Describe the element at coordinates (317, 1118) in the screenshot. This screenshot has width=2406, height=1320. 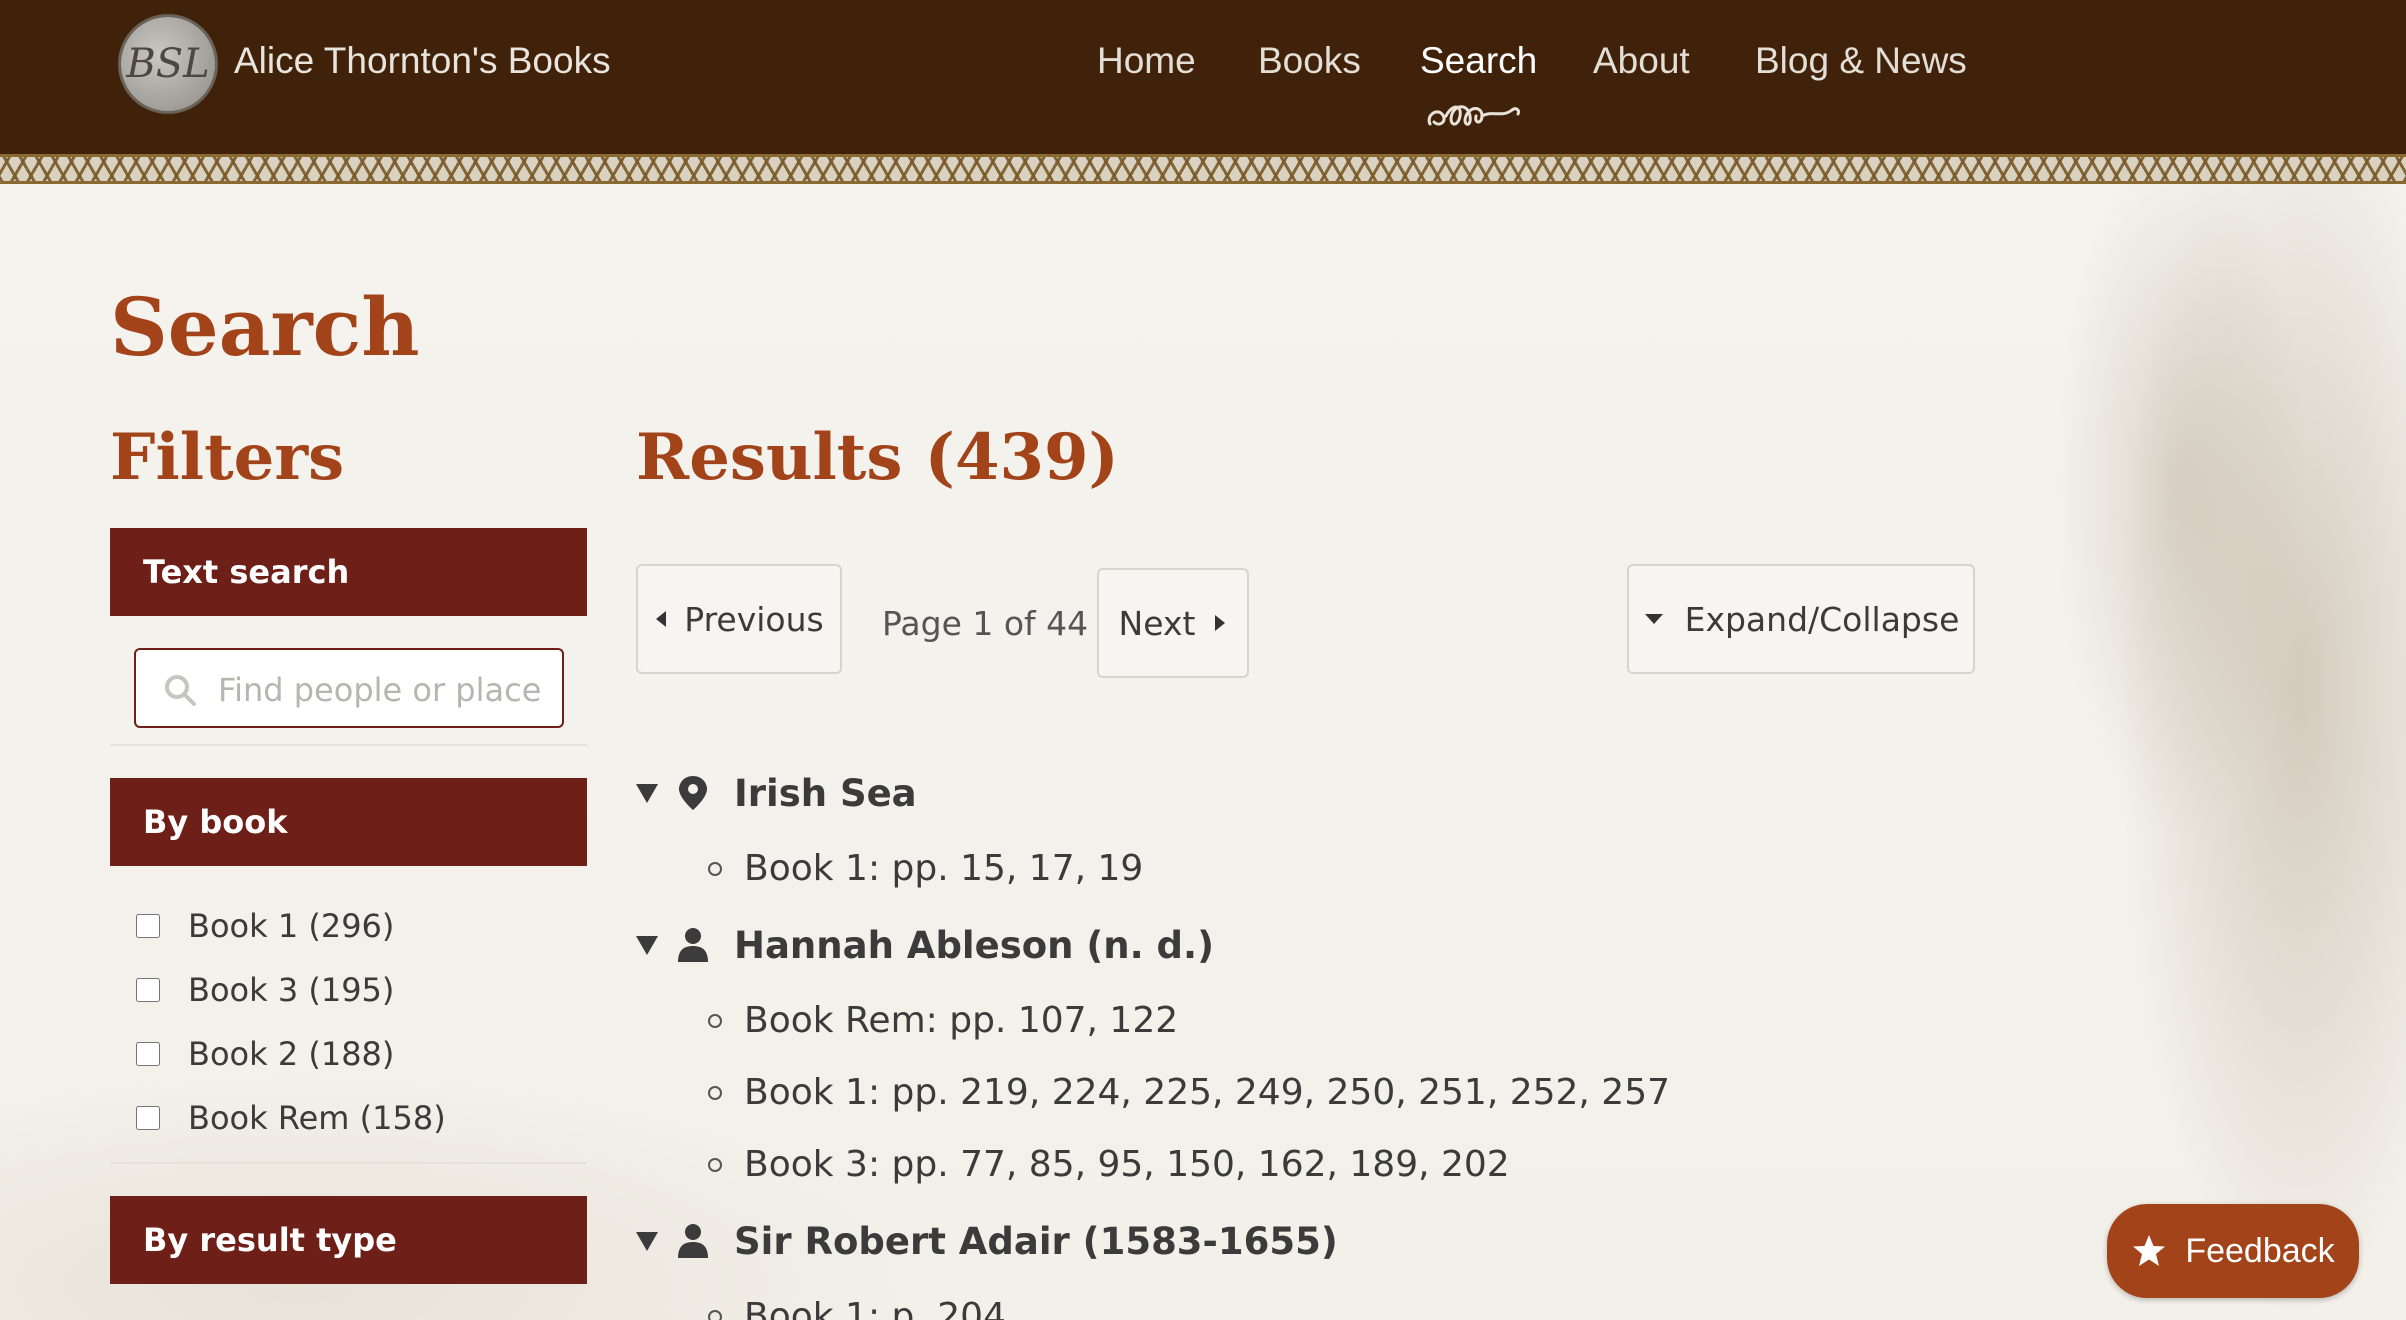
I see `book-filter-label: Book Rem (158)` at that location.